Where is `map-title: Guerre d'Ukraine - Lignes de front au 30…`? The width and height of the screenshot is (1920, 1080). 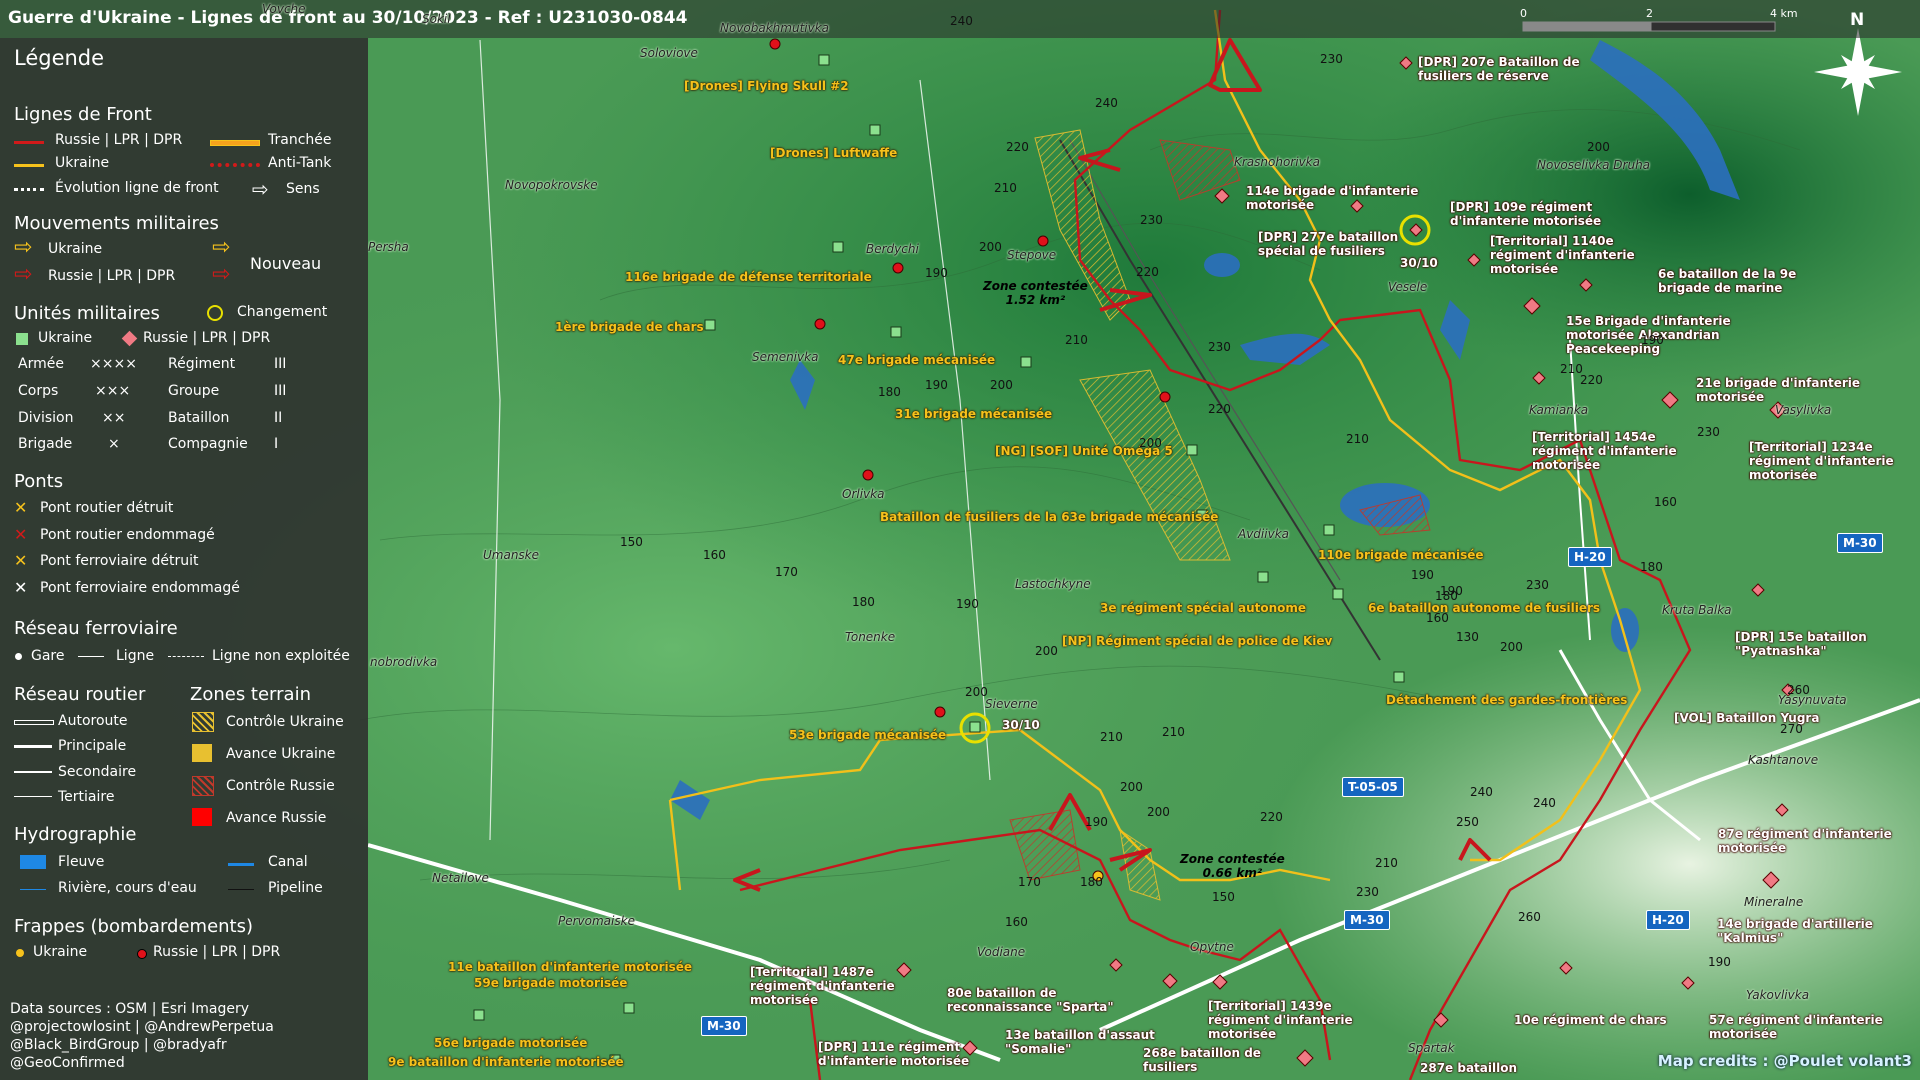 map-title: Guerre d'Ukraine - Lignes de front au 30… is located at coordinates (348, 18).